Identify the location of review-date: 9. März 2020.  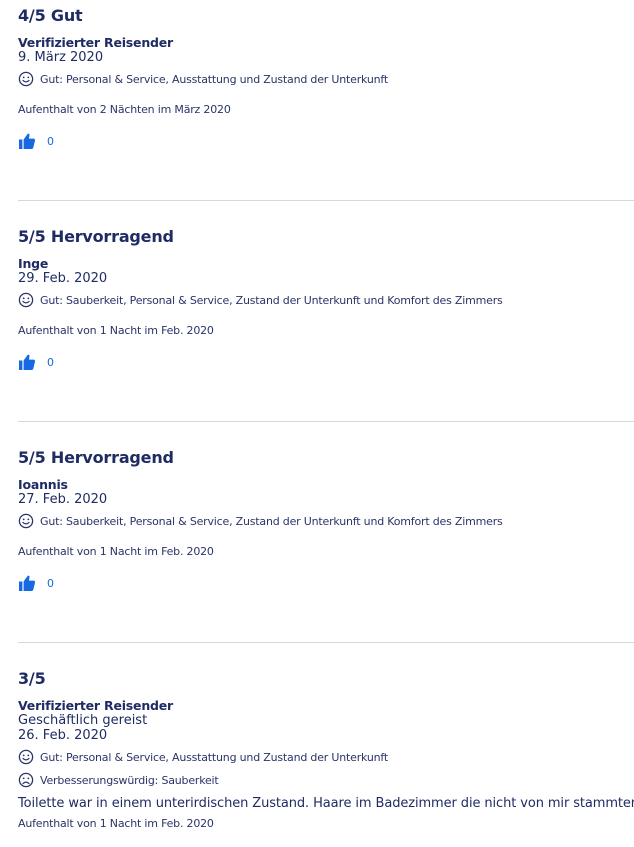
(61, 57).